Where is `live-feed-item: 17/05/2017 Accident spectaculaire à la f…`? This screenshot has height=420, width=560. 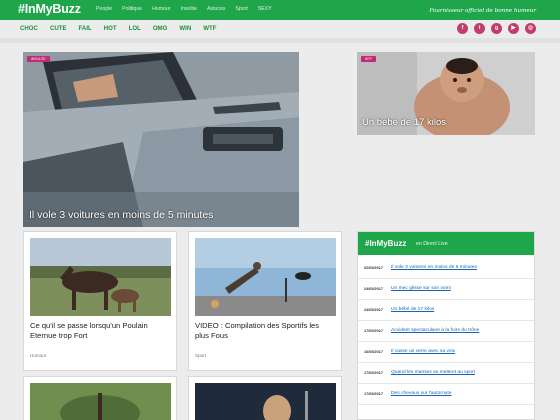 live-feed-item: 17/05/2017 Accident spectaculaire à la f… is located at coordinates (446, 331).